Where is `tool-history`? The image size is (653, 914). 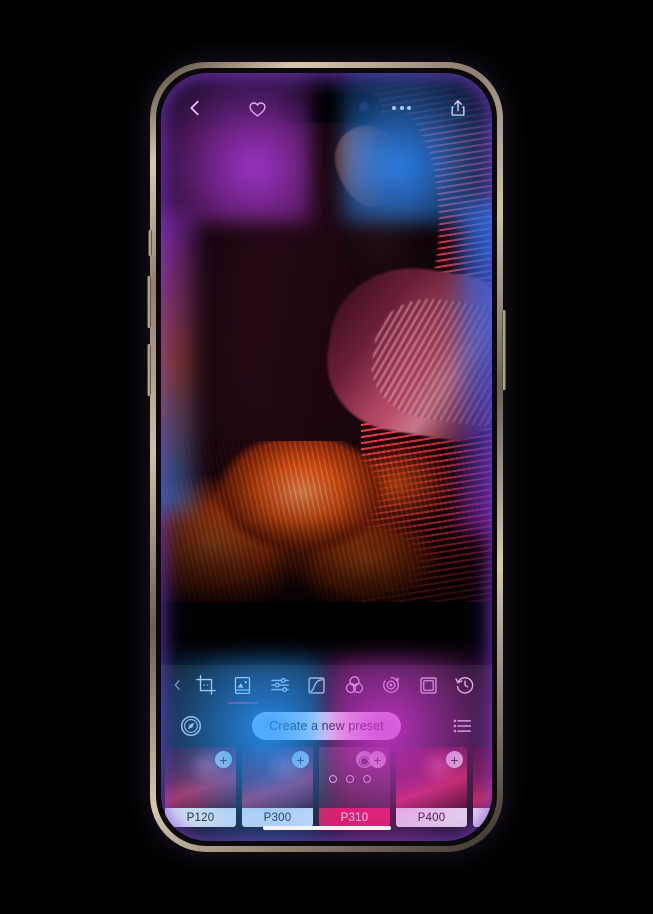 tool-history is located at coordinates (465, 685).